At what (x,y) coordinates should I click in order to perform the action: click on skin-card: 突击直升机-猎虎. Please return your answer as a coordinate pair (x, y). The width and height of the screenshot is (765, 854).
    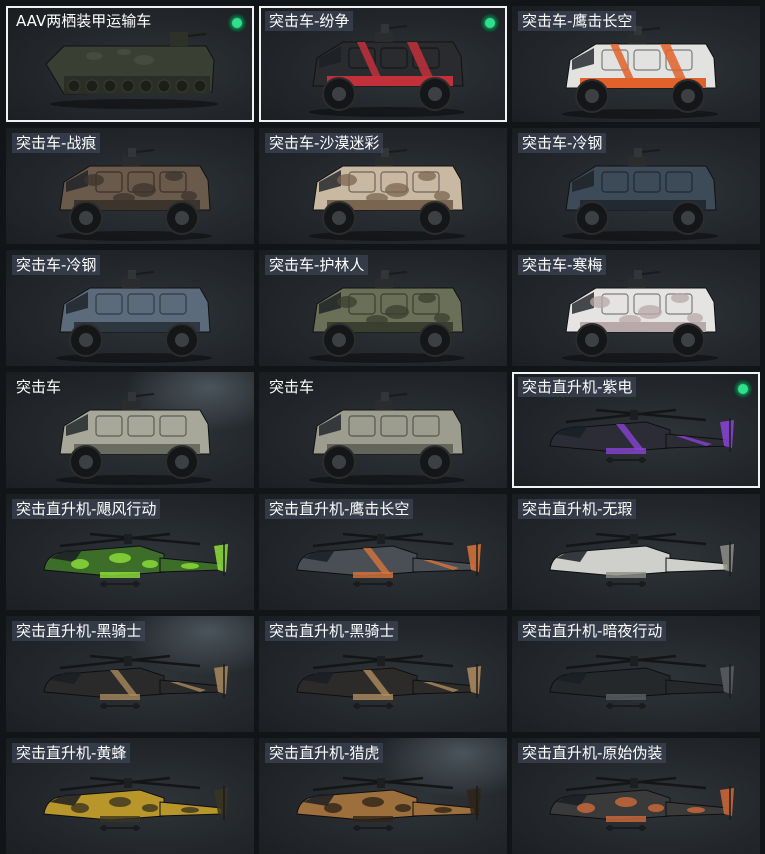
    Looking at the image, I should click on (383, 796).